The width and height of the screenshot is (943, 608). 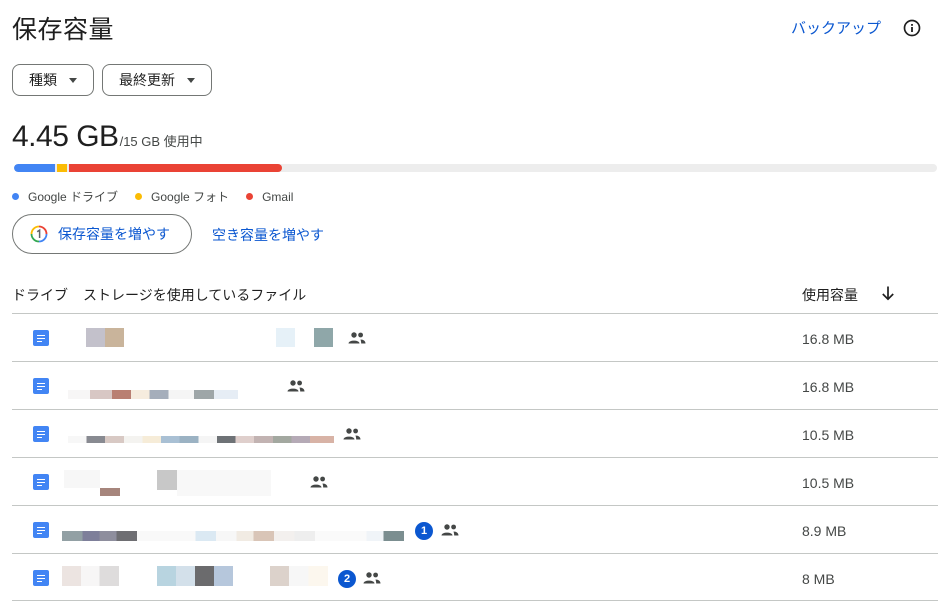 What do you see at coordinates (912, 28) in the screenshot?
I see `info-icon` at bounding box center [912, 28].